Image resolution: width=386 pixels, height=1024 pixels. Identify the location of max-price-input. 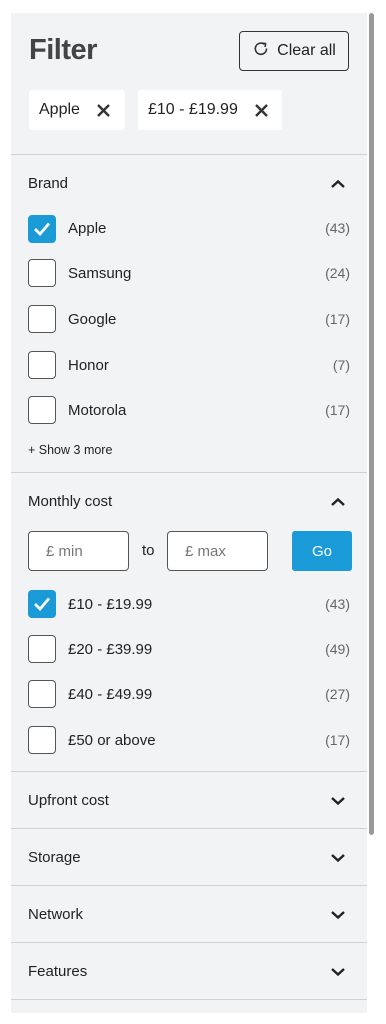
(217, 551).